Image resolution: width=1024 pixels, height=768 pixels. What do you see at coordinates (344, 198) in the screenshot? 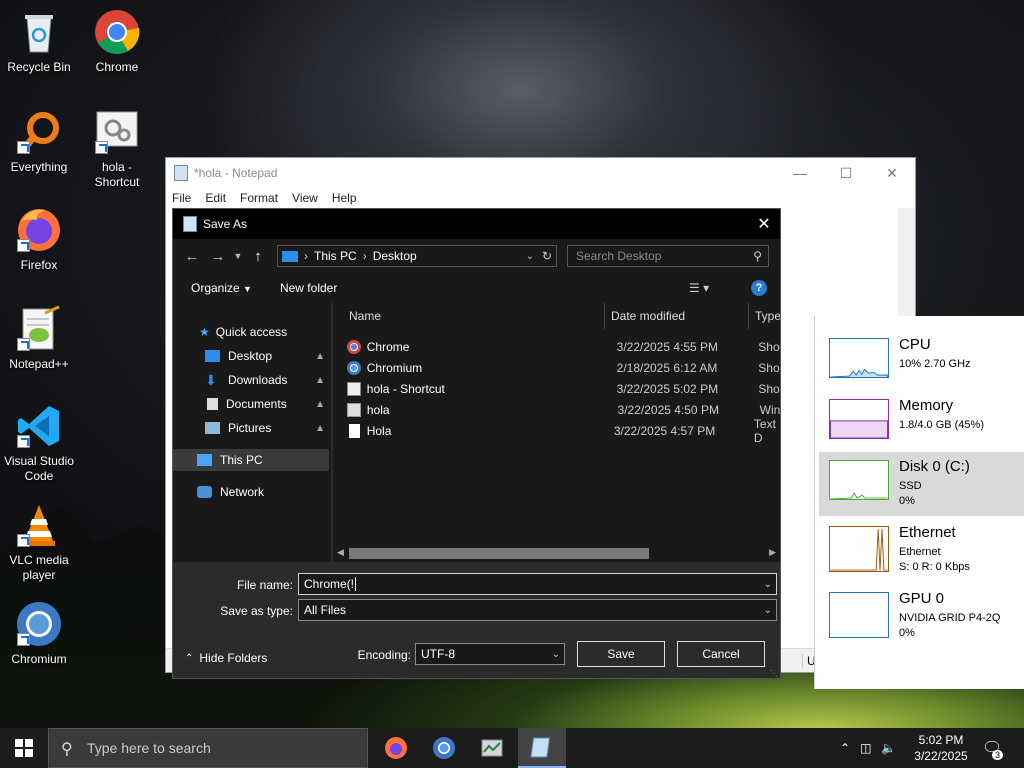
I see `menu-help: Help` at bounding box center [344, 198].